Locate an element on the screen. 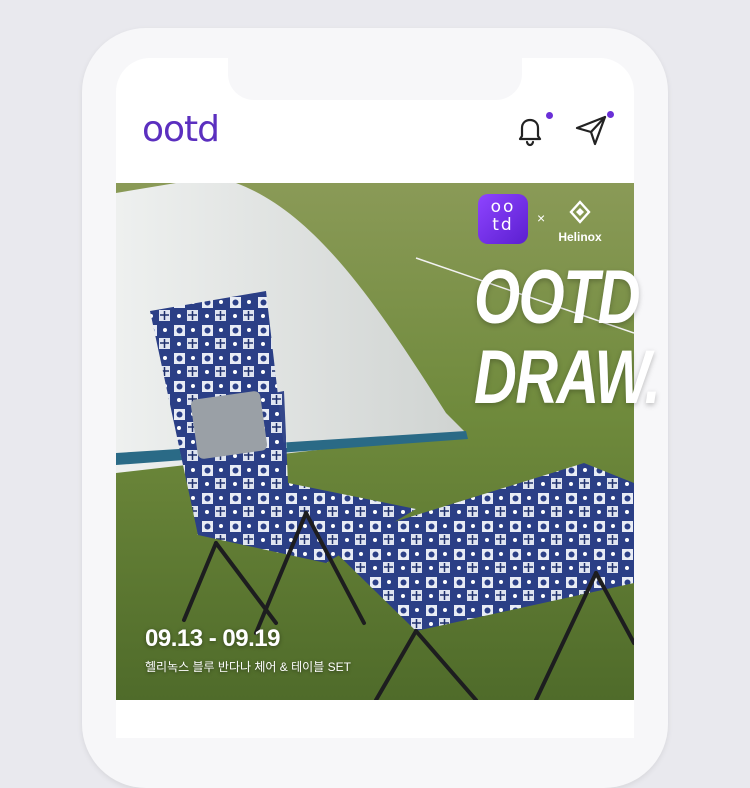  paper-plane-icon is located at coordinates (591, 130).